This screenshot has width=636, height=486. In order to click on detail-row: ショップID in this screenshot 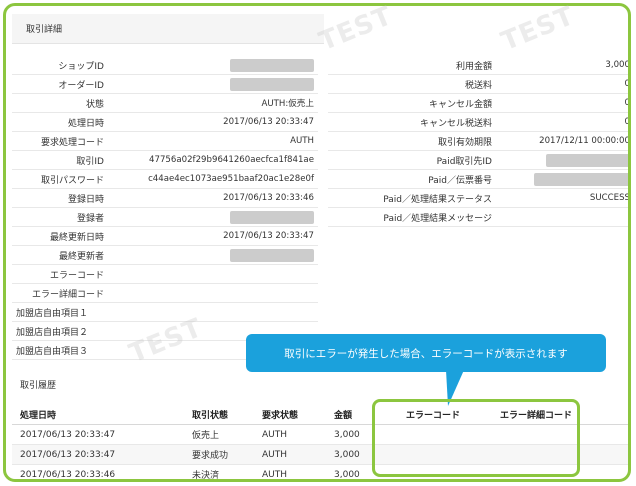, I will do `click(165, 65)`.